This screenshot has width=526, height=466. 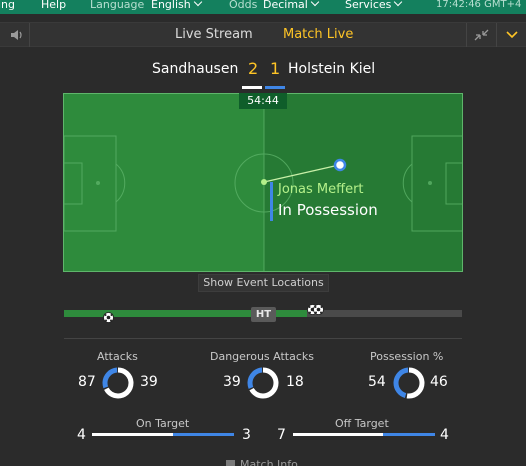 I want to click on ball-position-marker, so click(x=264, y=182).